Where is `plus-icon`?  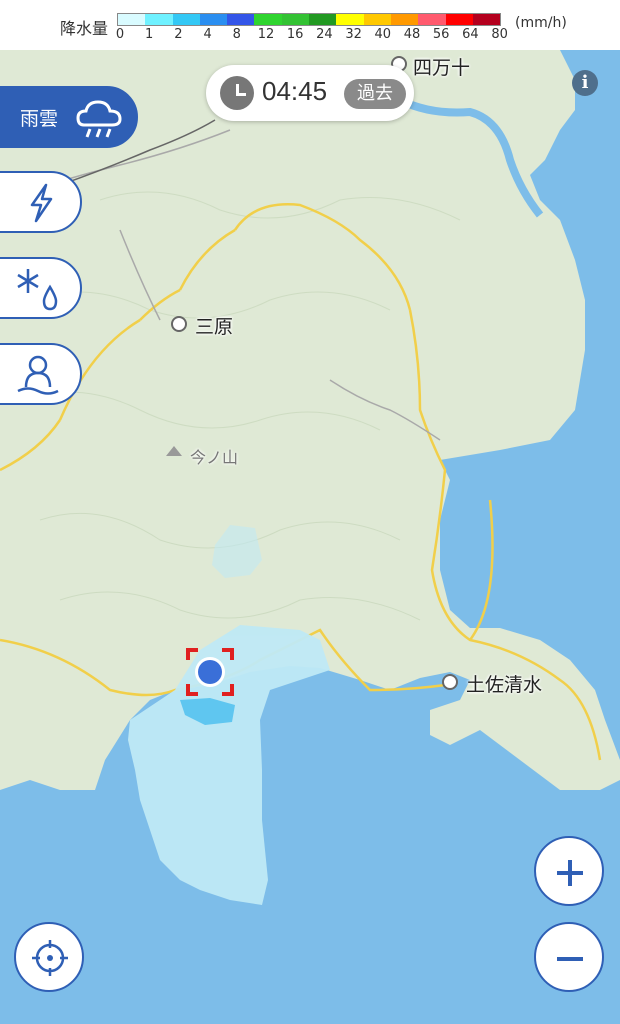
plus-icon is located at coordinates (570, 873).